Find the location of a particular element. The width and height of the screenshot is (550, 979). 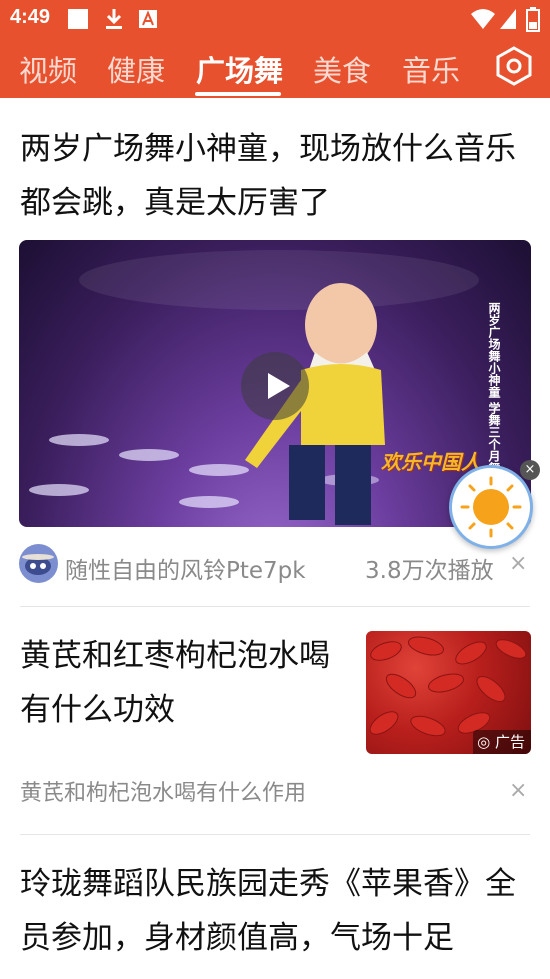

ad-badge-label: 广告 is located at coordinates (509, 742).